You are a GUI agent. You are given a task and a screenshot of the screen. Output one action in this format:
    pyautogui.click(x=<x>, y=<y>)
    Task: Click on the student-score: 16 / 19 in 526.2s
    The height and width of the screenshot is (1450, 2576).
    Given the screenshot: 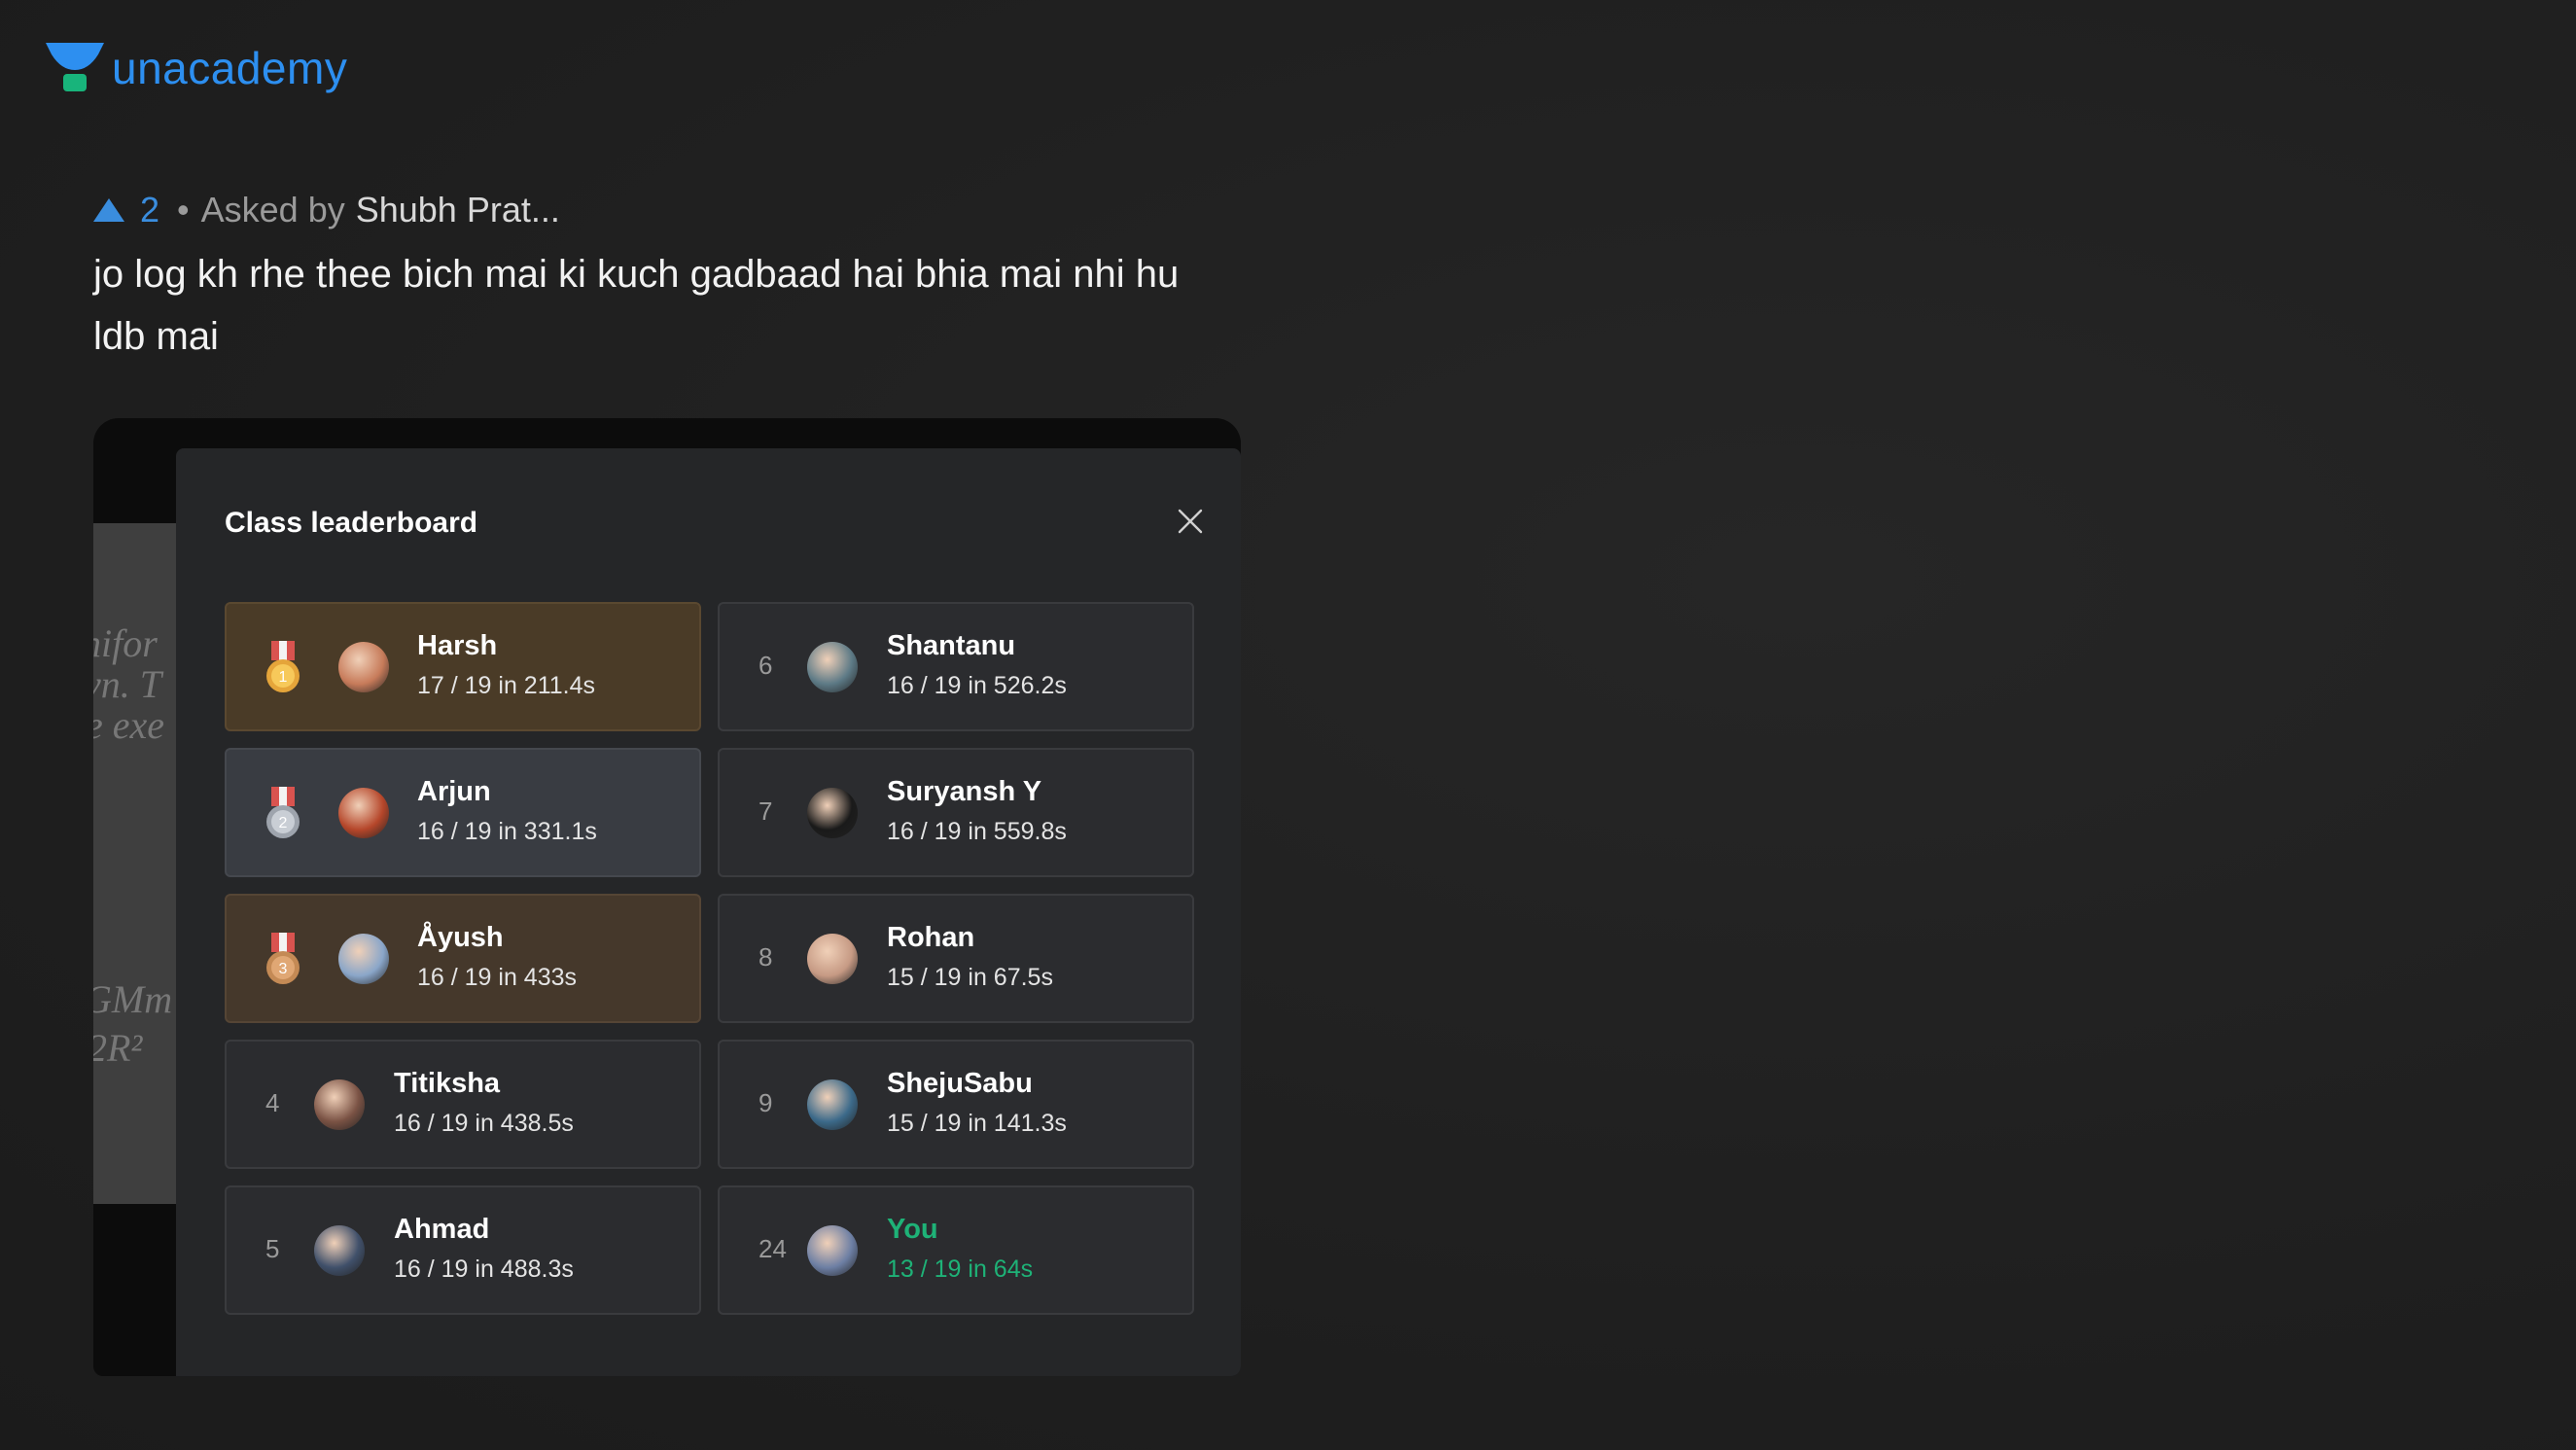 What is the action you would take?
    pyautogui.click(x=977, y=686)
    